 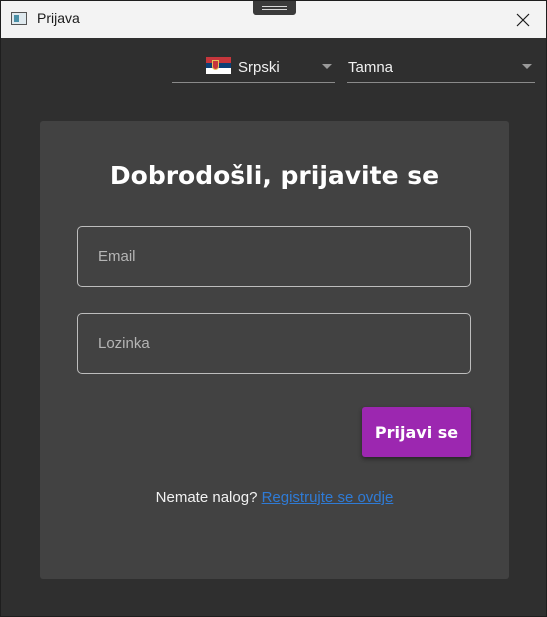 I want to click on close-icon, so click(x=523, y=19).